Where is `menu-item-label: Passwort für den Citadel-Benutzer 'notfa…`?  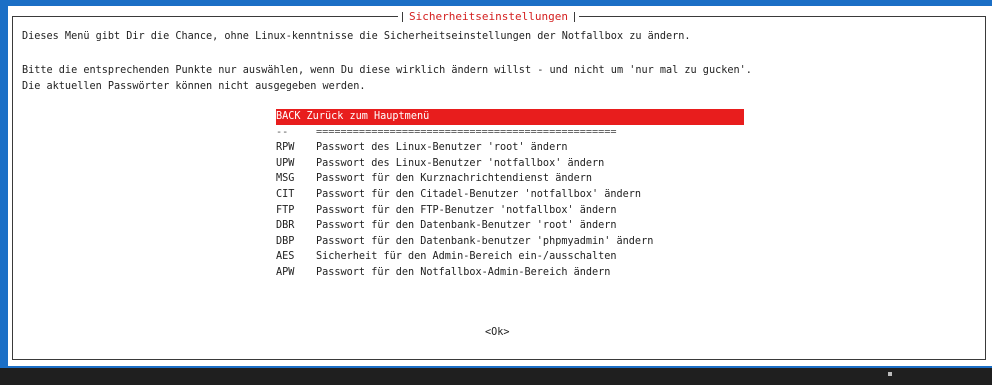
menu-item-label: Passwort für den Citadel-Benutzer 'notfa… is located at coordinates (479, 194).